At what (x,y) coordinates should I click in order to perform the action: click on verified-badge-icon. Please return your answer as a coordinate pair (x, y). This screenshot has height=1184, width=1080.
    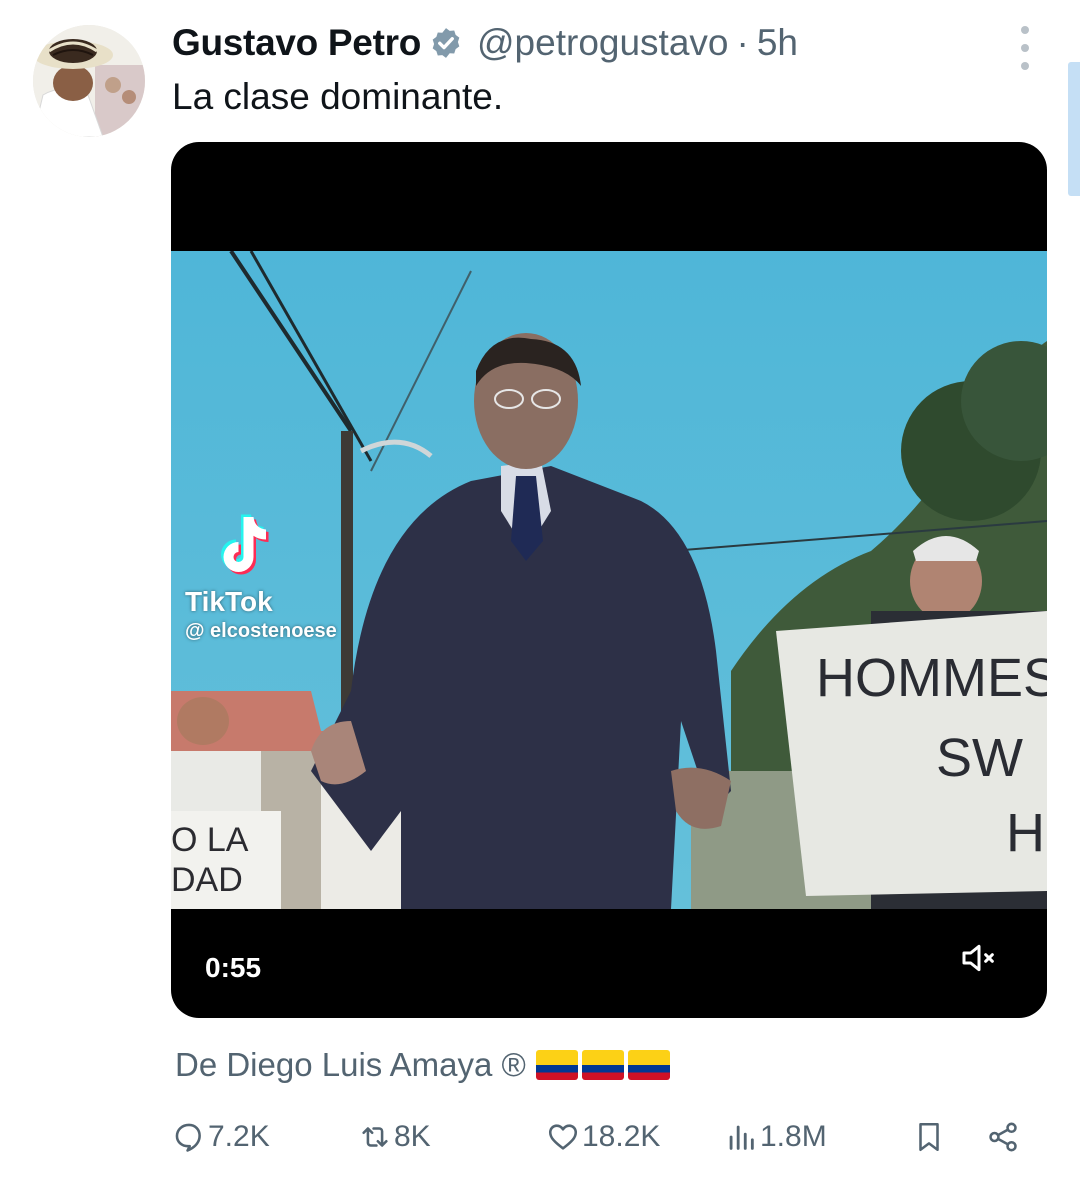
    Looking at the image, I should click on (446, 43).